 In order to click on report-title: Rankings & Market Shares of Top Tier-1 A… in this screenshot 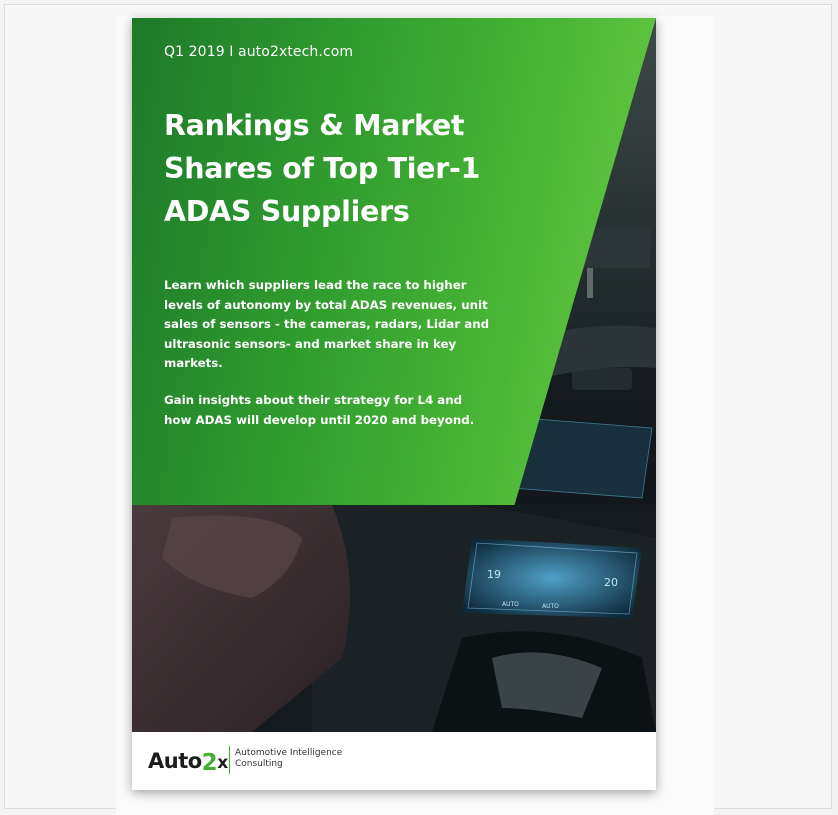, I will do `click(344, 168)`.